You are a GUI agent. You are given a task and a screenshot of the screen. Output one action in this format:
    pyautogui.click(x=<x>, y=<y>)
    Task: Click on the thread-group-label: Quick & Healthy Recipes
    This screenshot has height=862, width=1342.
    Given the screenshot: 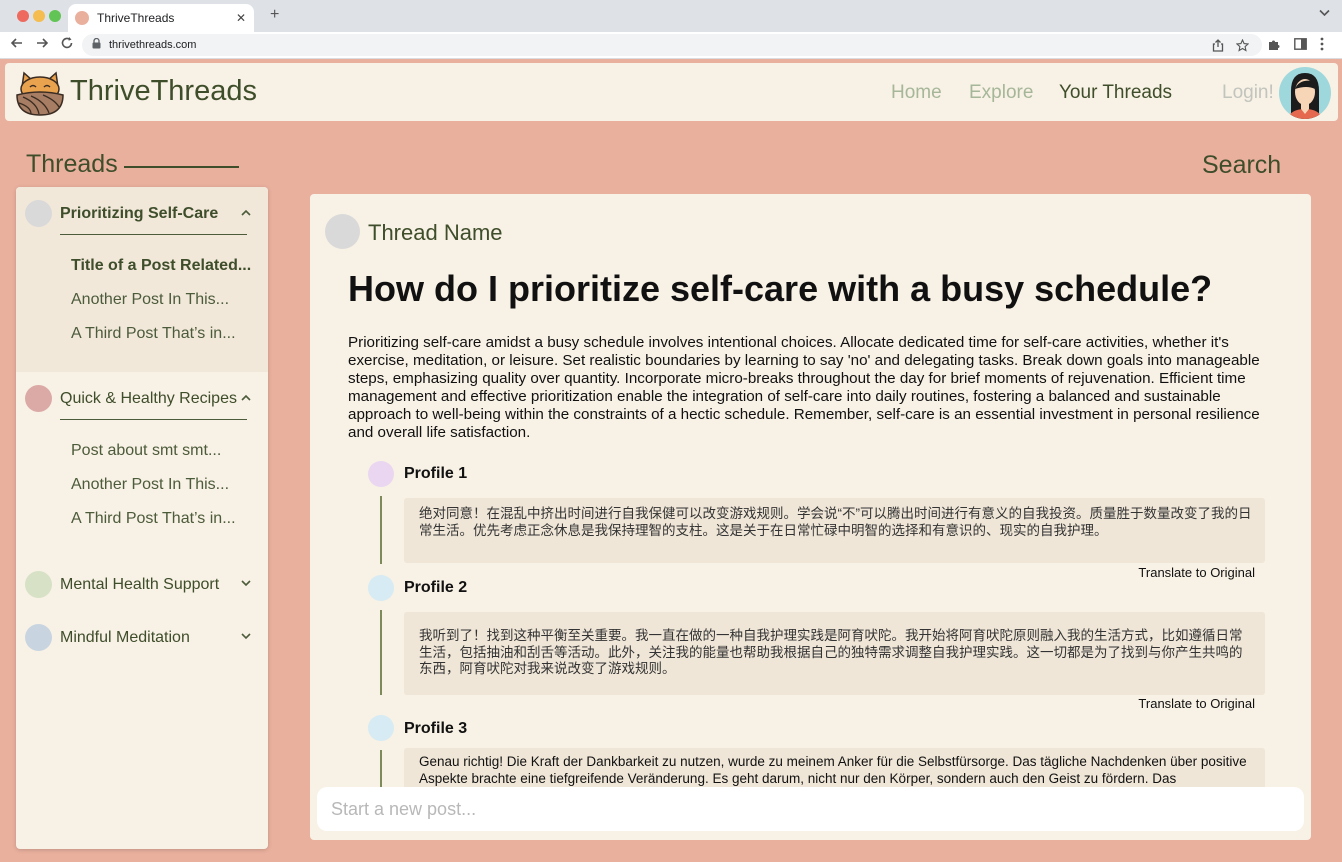 What is the action you would take?
    pyautogui.click(x=148, y=398)
    